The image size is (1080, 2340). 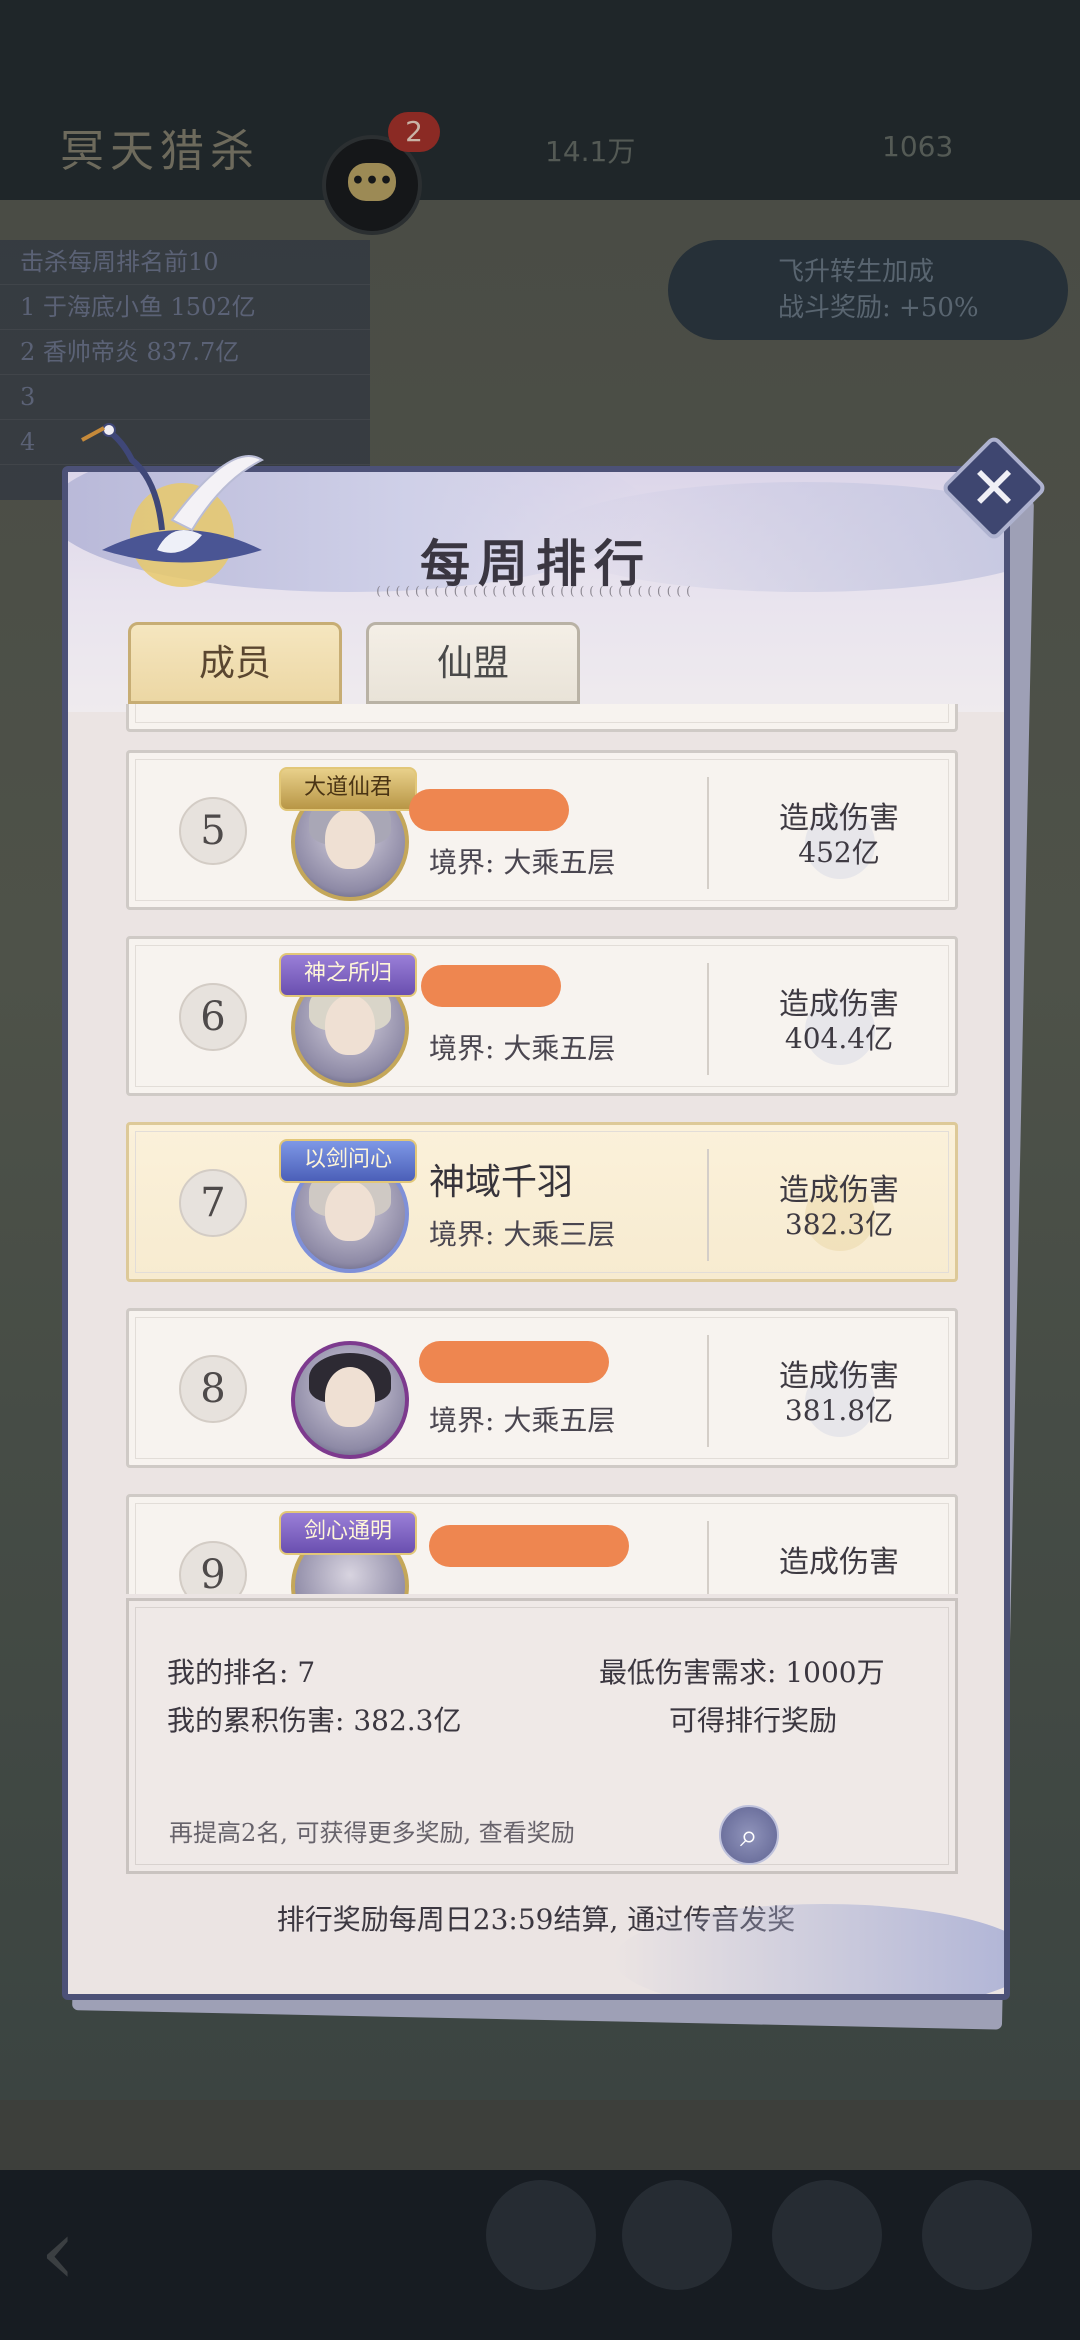 I want to click on damage-label: 造成伤害, so click(x=839, y=1562).